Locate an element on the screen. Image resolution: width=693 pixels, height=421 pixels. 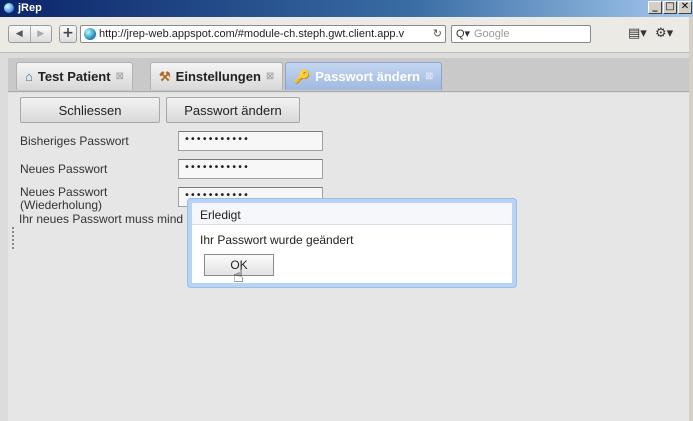
tab-label: Einstellungen is located at coordinates (218, 76).